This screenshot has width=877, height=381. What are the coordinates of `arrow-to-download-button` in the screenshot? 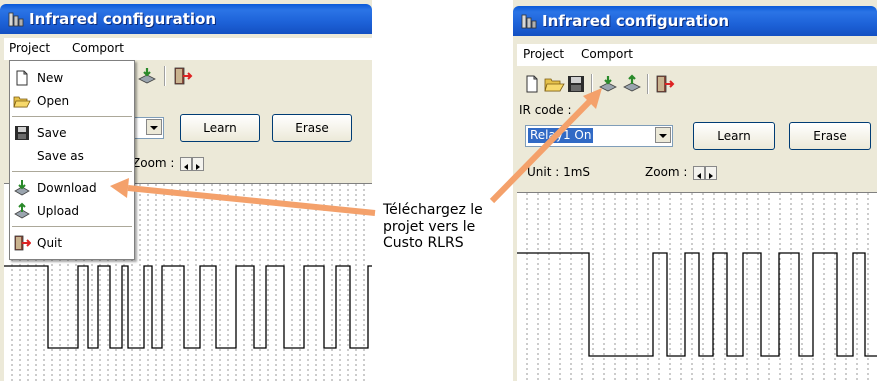 It's located at (541, 151).